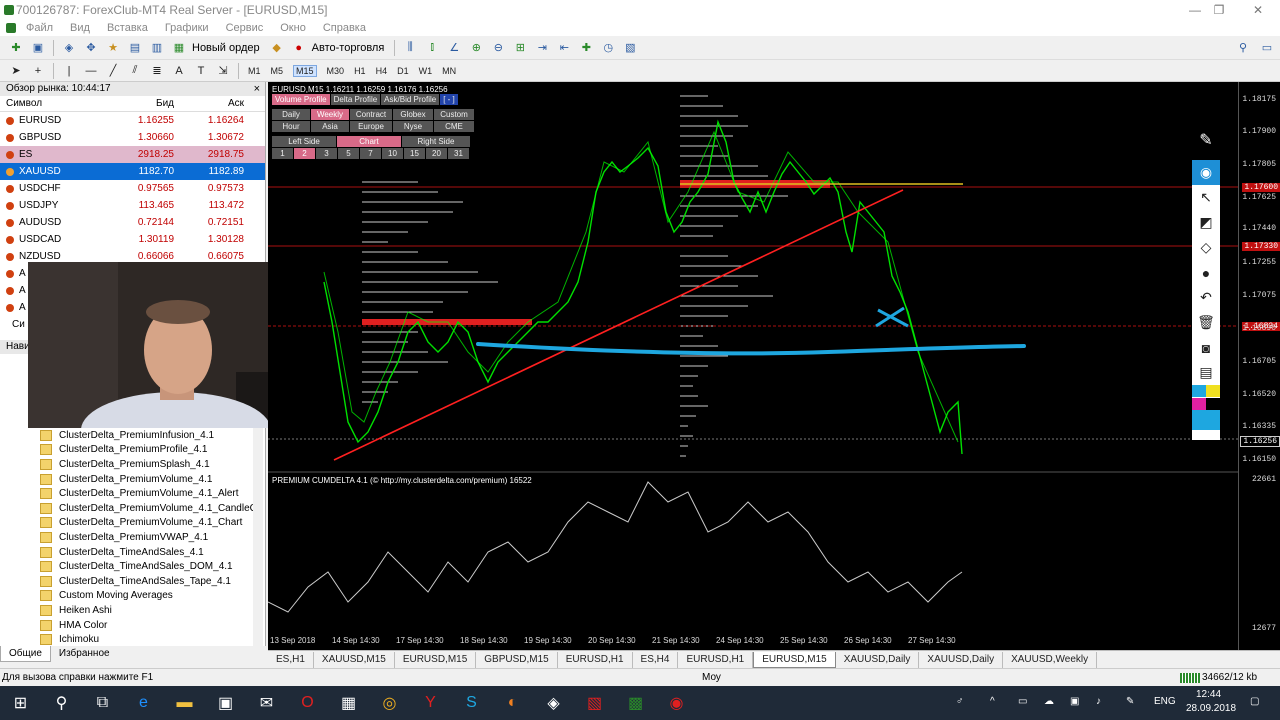 The width and height of the screenshot is (1280, 720). What do you see at coordinates (132, 239) in the screenshot?
I see `market-row: USDCAD 1.30119 1.30128` at bounding box center [132, 239].